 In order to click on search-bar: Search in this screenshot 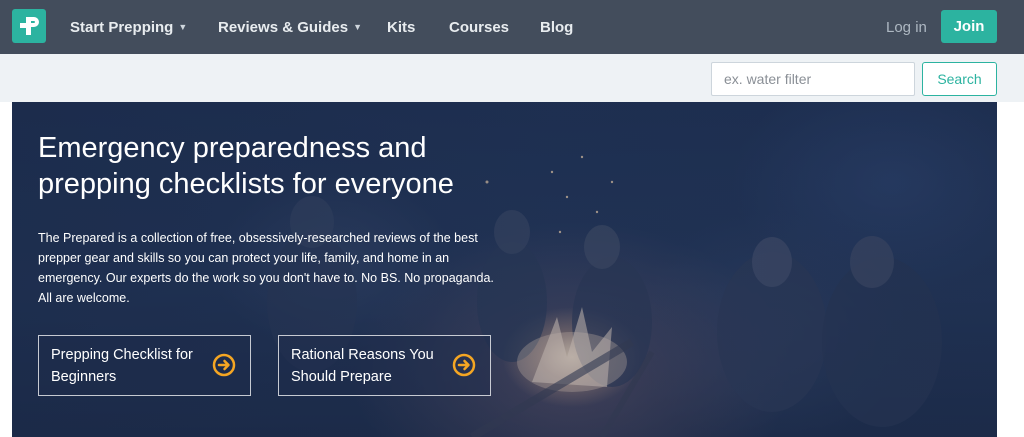, I will do `click(512, 78)`.